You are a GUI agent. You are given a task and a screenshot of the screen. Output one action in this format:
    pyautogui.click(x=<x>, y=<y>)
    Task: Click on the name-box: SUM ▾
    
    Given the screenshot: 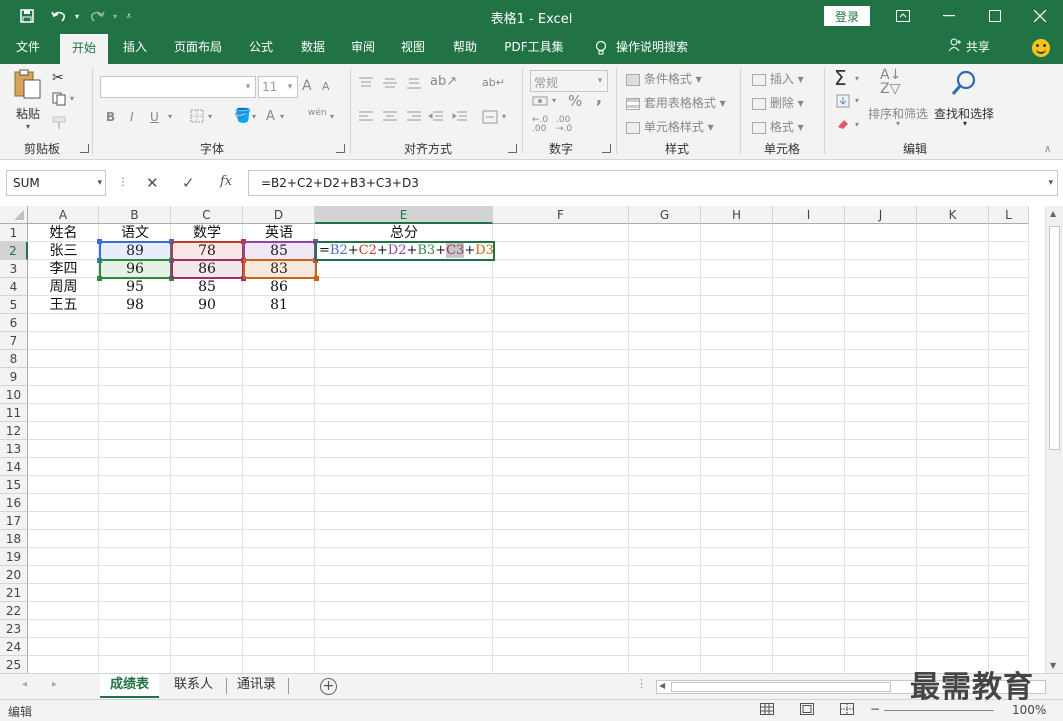 What is the action you would take?
    pyautogui.click(x=56, y=183)
    